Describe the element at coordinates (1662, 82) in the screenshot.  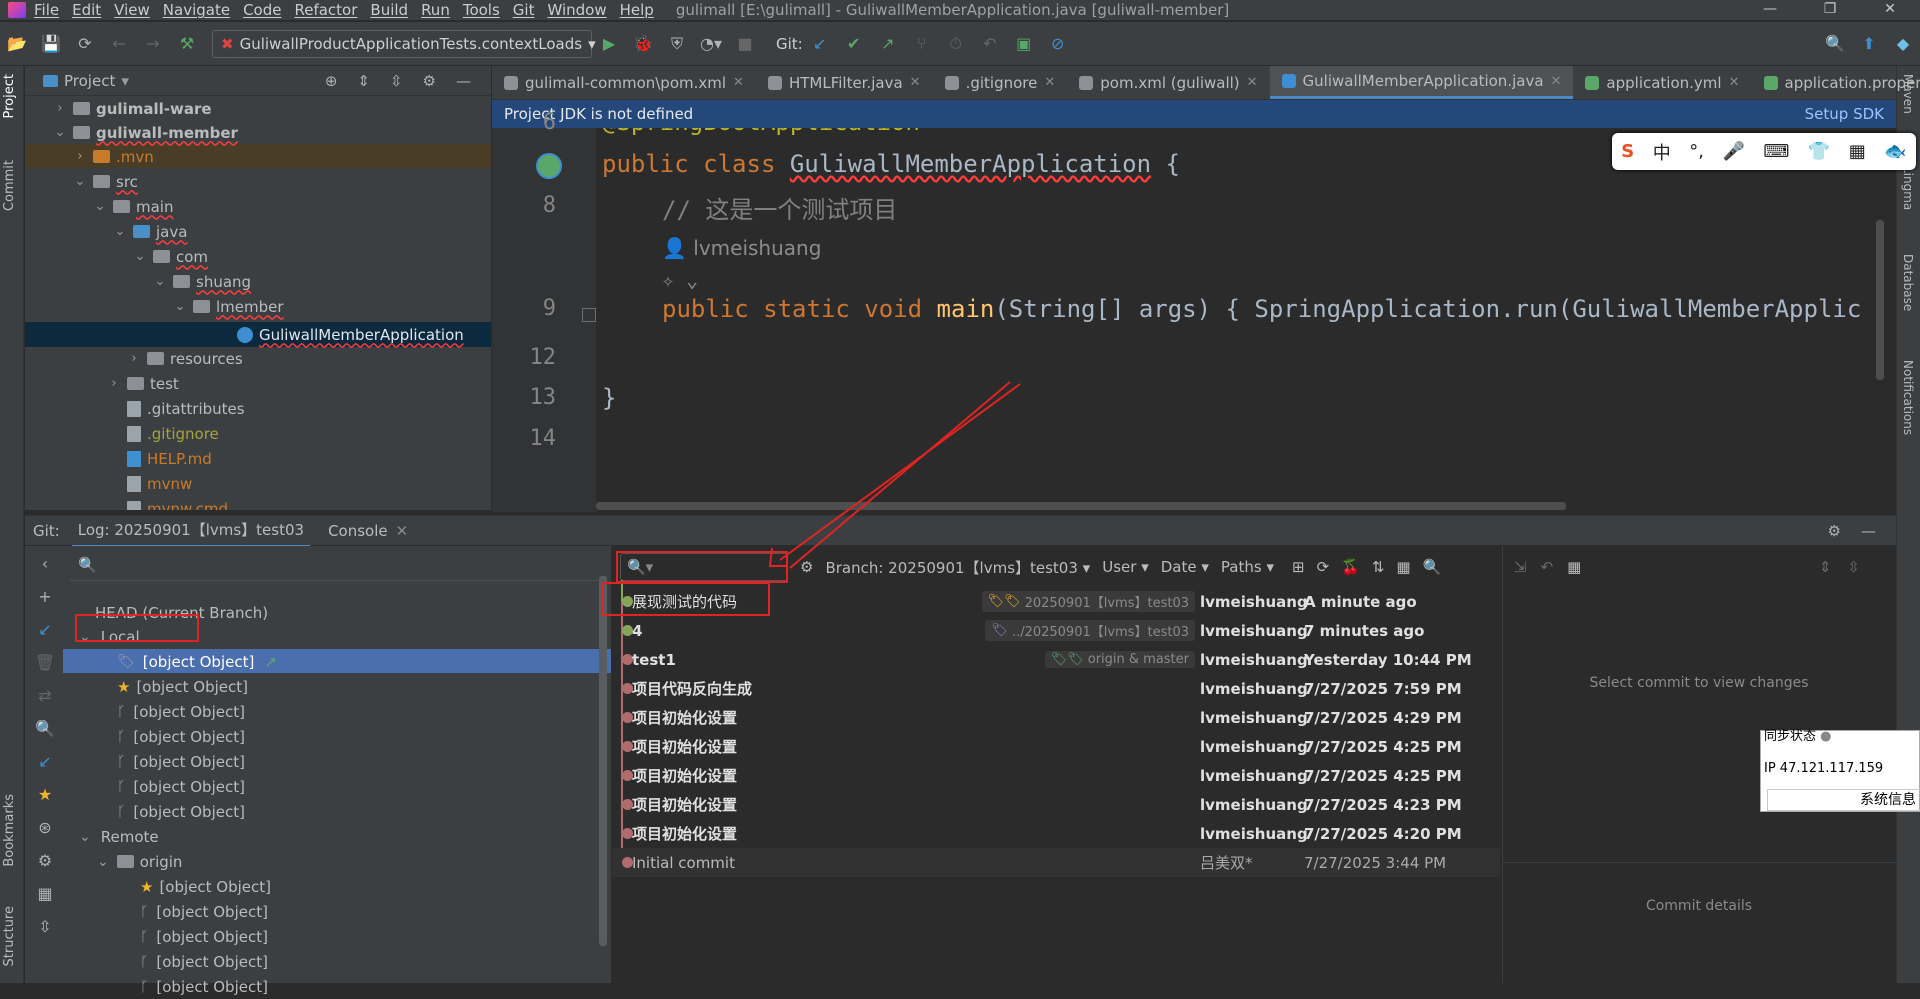
I see `editor-tab: application.yml✕` at that location.